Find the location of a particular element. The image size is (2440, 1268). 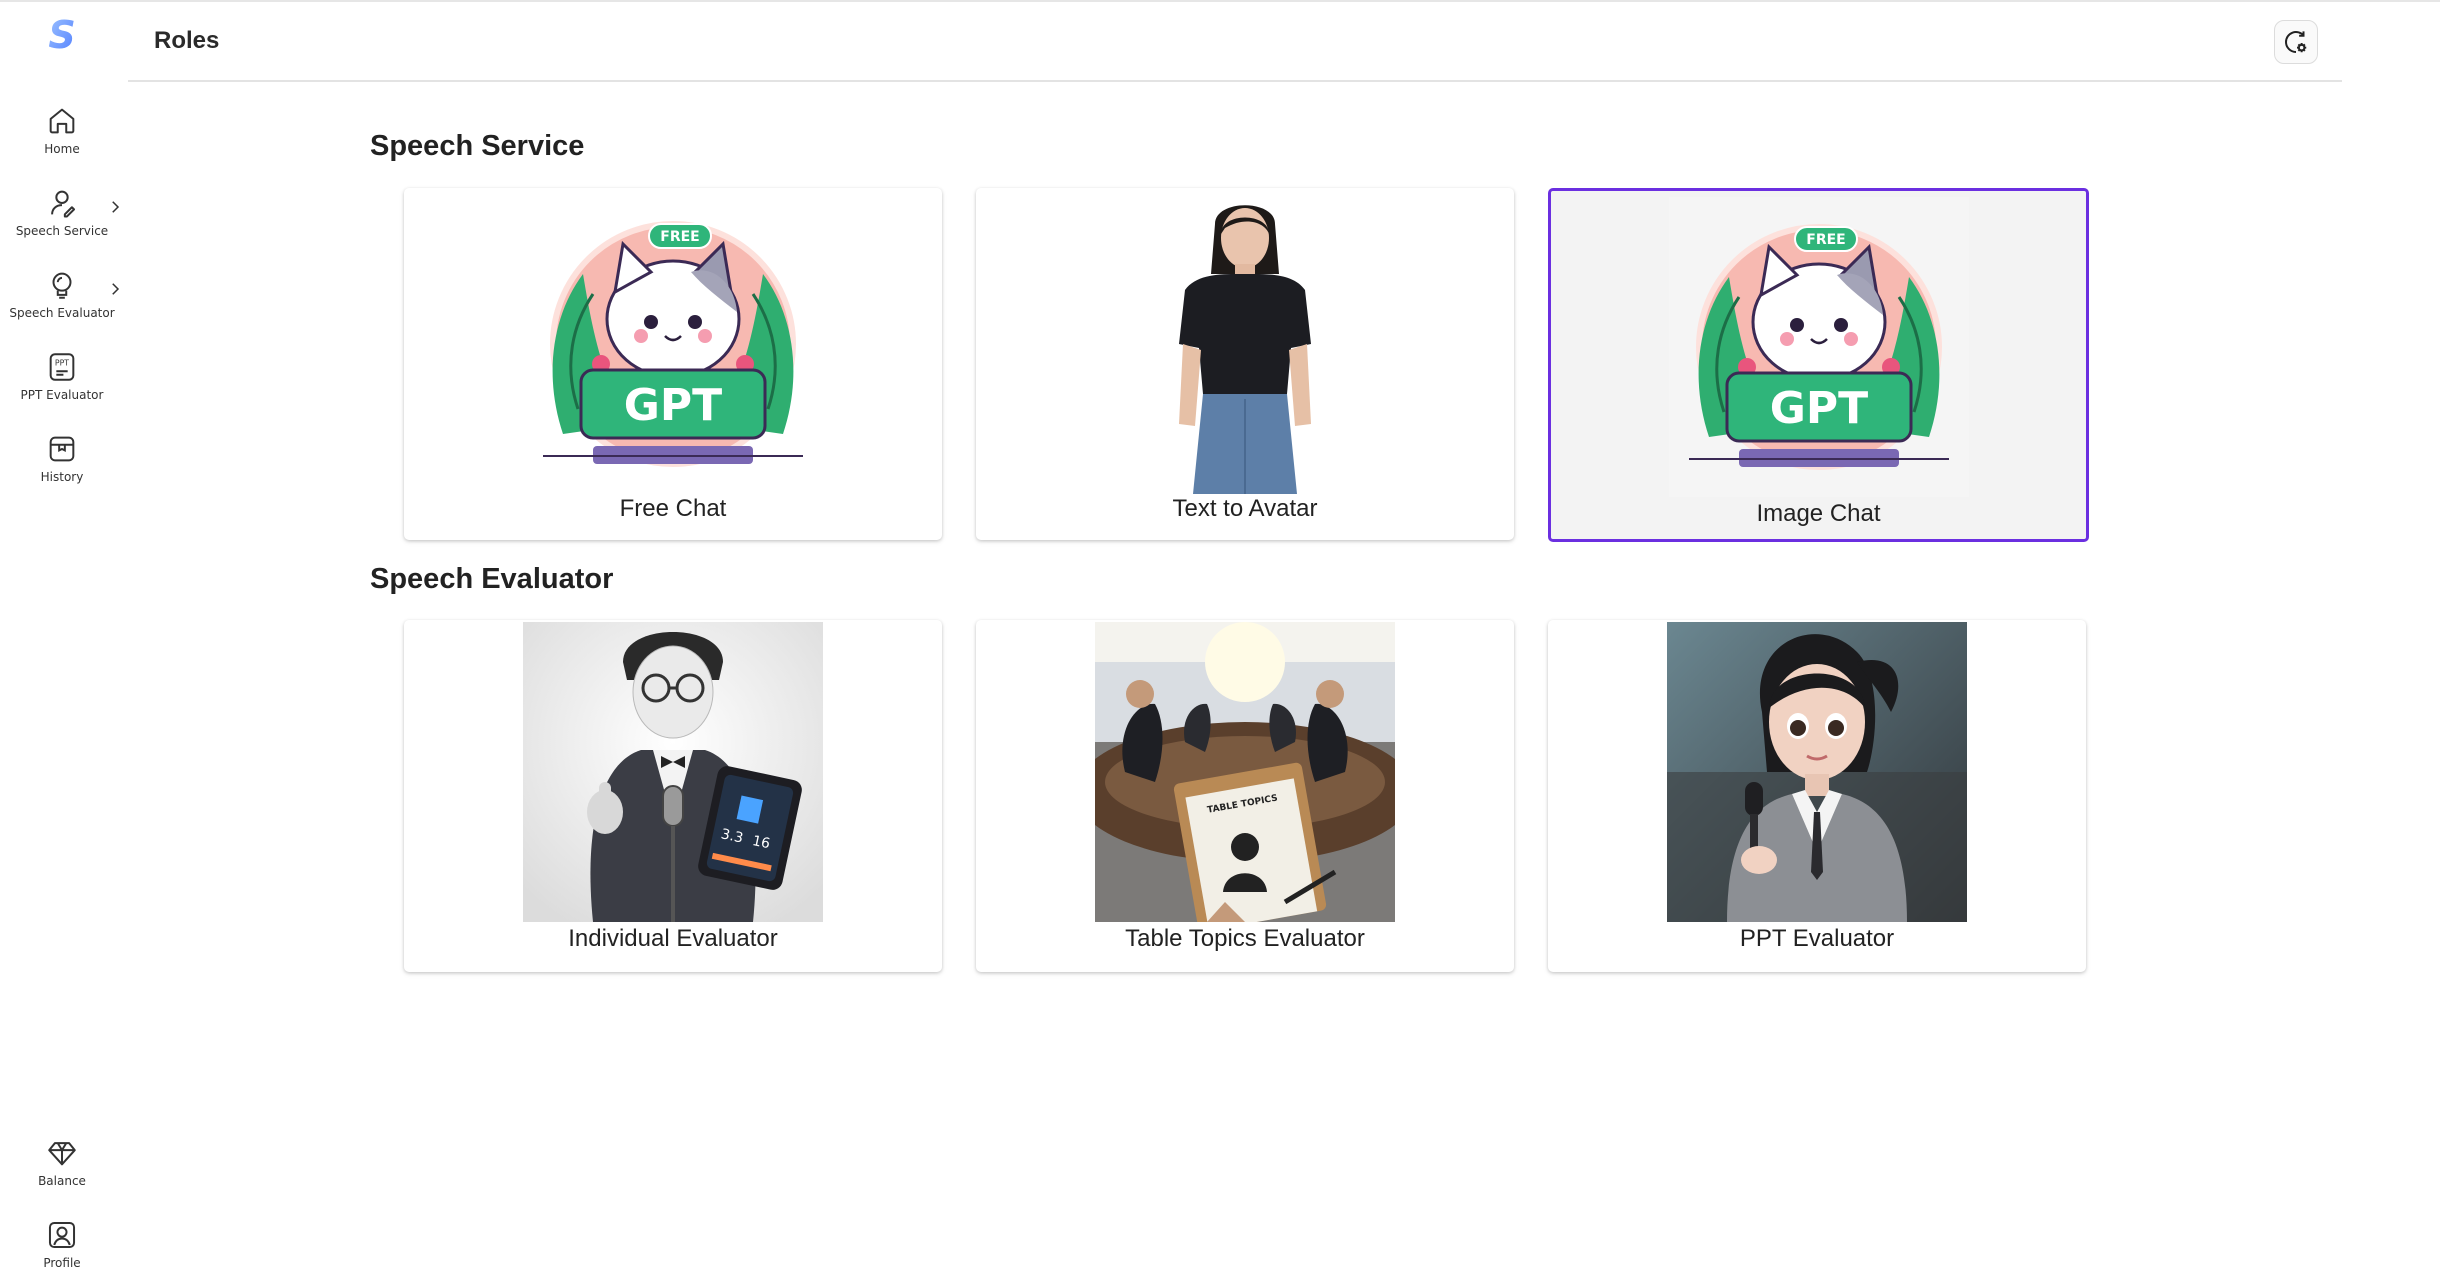

sidebar-item-label: Speech Service is located at coordinates (62, 231).